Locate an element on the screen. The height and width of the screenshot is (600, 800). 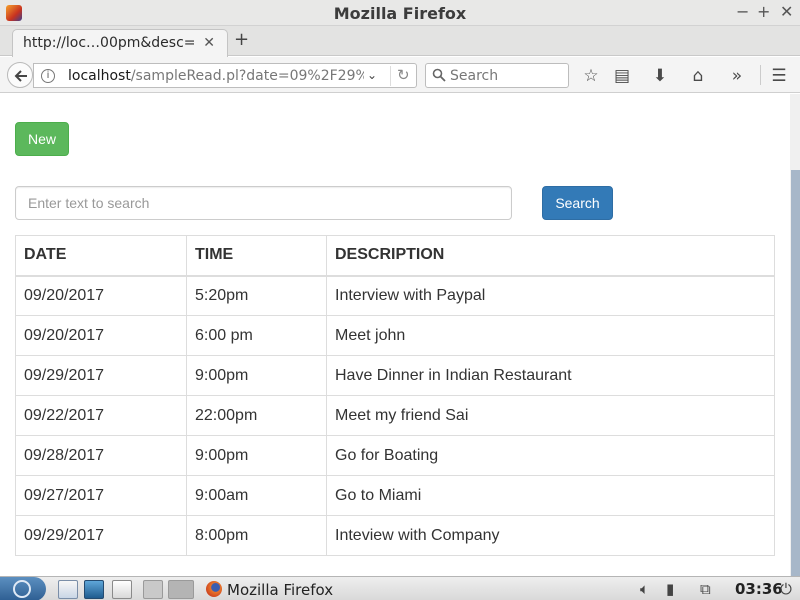
close-tab-icon: ✕ is located at coordinates (209, 42).